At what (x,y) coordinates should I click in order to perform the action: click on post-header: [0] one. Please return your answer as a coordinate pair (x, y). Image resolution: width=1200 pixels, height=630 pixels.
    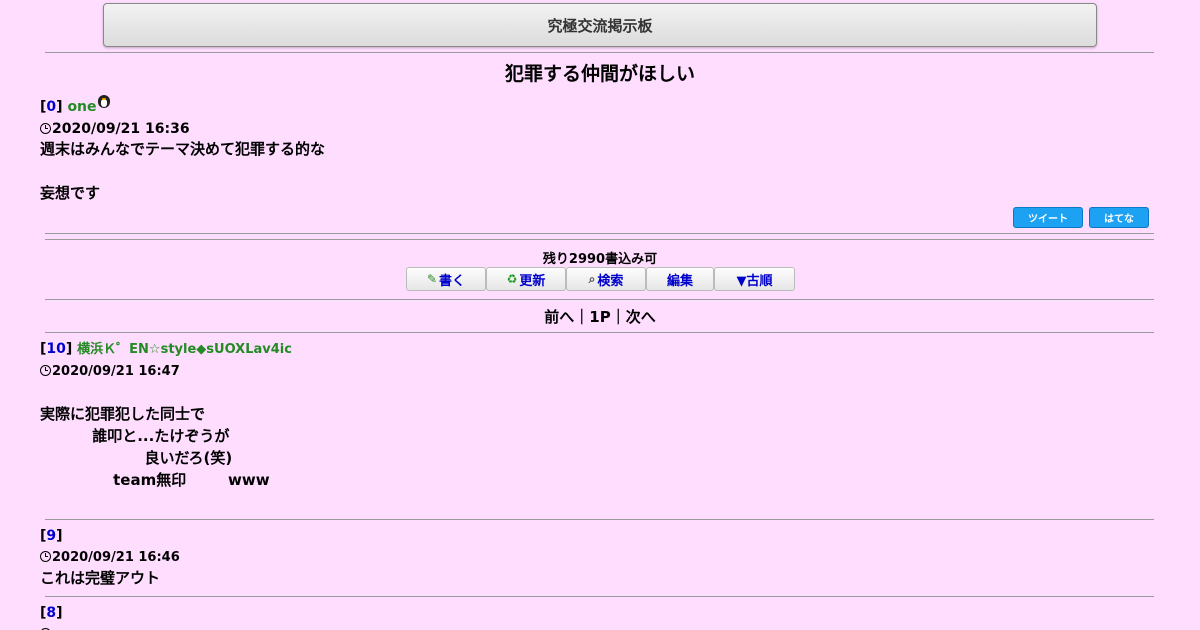
    Looking at the image, I should click on (182, 105).